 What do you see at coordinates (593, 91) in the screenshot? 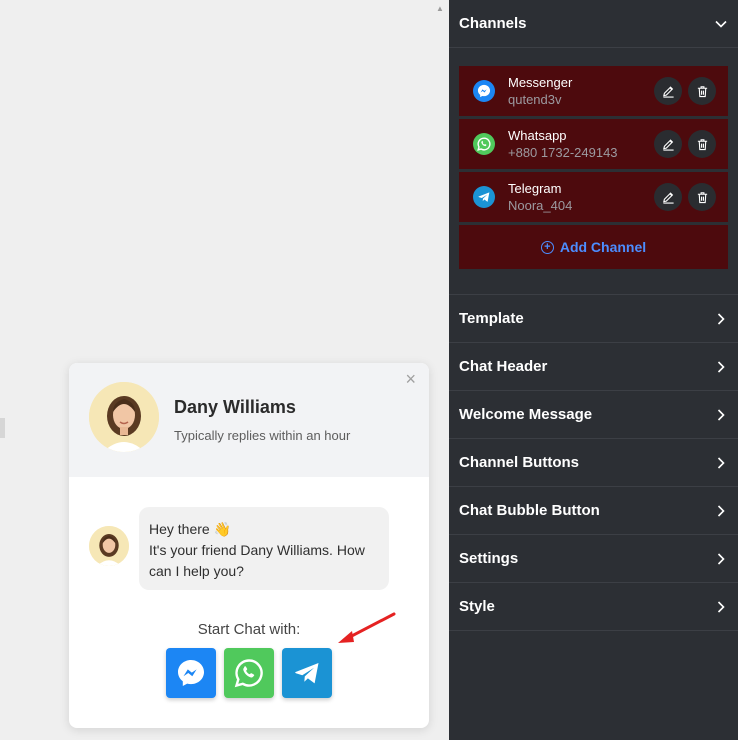
I see `channel-row-messenger: Messenger qutend3v` at bounding box center [593, 91].